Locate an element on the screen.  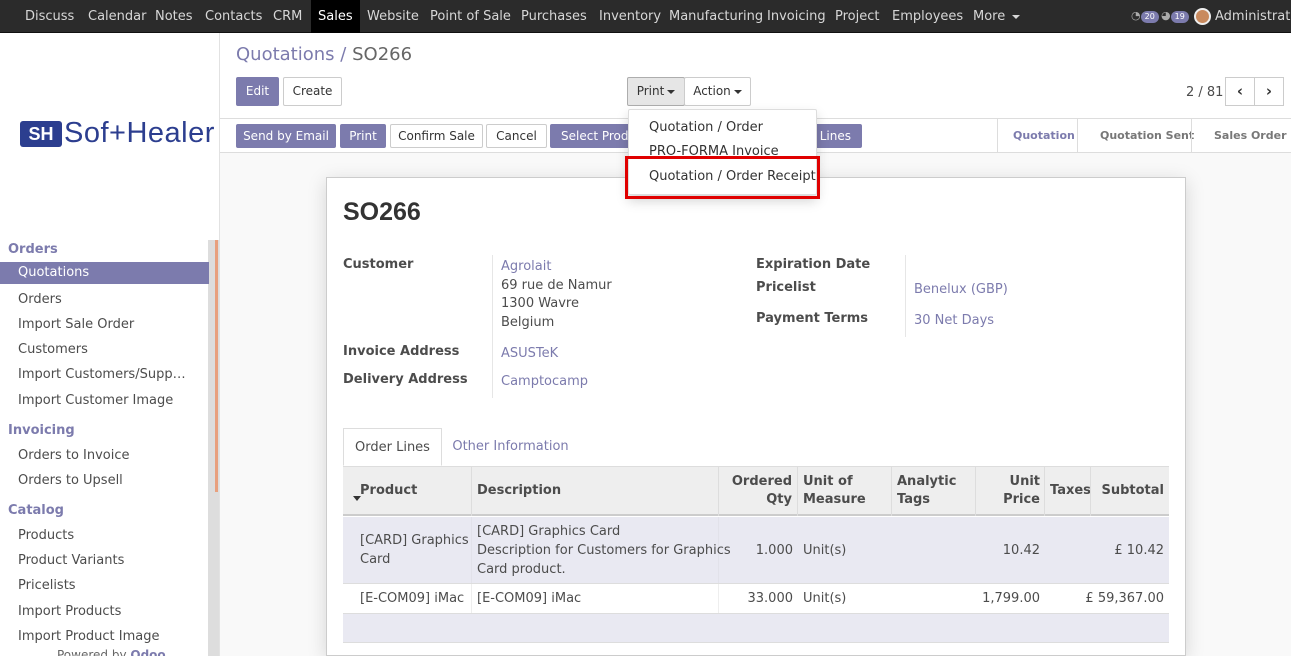
sidebar-item-import-product-image: Import Product Image is located at coordinates (103, 636).